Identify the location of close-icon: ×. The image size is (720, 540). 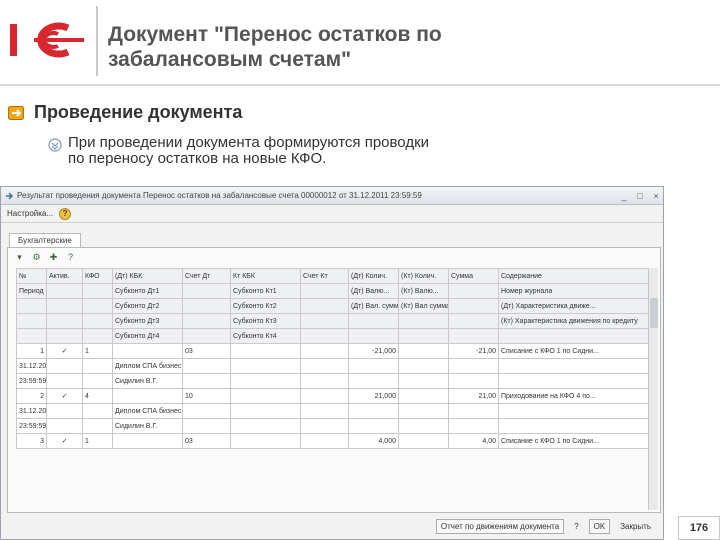
(656, 196).